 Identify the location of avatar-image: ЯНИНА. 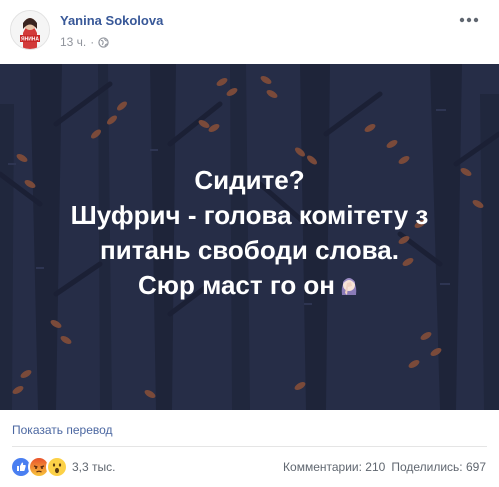
(30, 30).